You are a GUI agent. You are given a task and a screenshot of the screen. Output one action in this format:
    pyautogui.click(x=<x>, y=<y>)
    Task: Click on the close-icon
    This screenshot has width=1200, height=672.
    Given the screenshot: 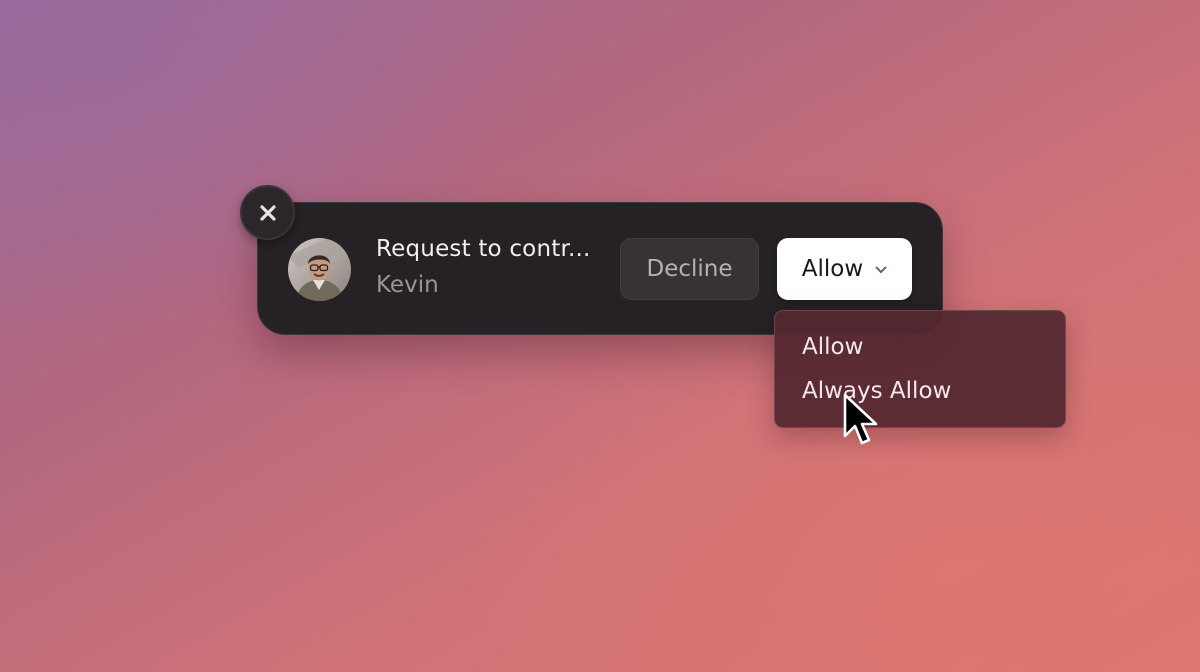 What is the action you would take?
    pyautogui.click(x=267, y=212)
    